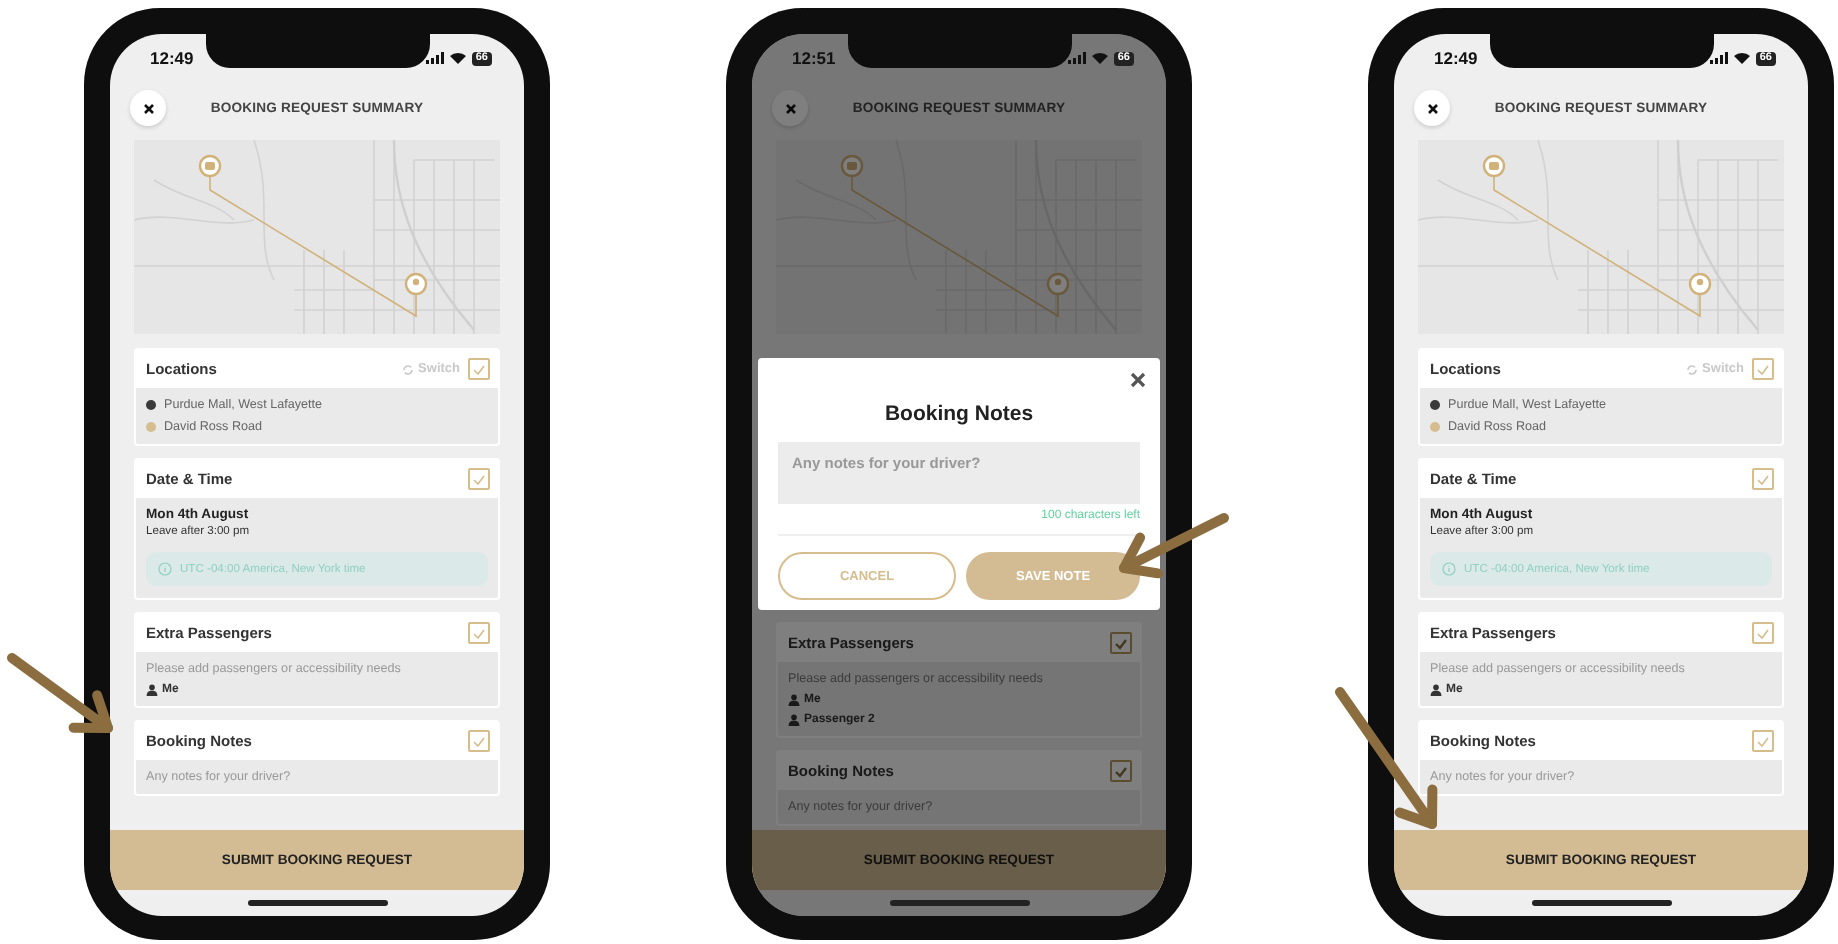 This screenshot has width=1838, height=944. I want to click on dialog-title: Booking Notes, so click(959, 414).